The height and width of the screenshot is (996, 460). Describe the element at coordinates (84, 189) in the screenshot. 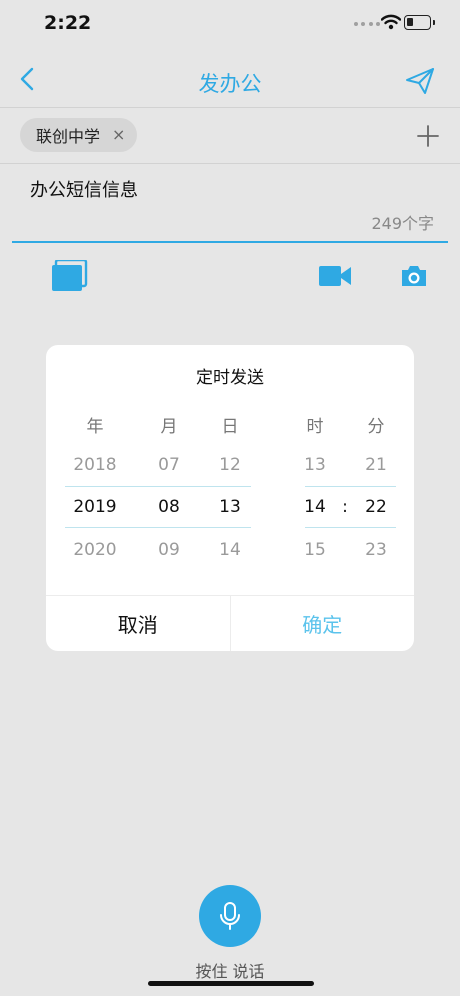

I see `message-input: 办公短信信息` at that location.